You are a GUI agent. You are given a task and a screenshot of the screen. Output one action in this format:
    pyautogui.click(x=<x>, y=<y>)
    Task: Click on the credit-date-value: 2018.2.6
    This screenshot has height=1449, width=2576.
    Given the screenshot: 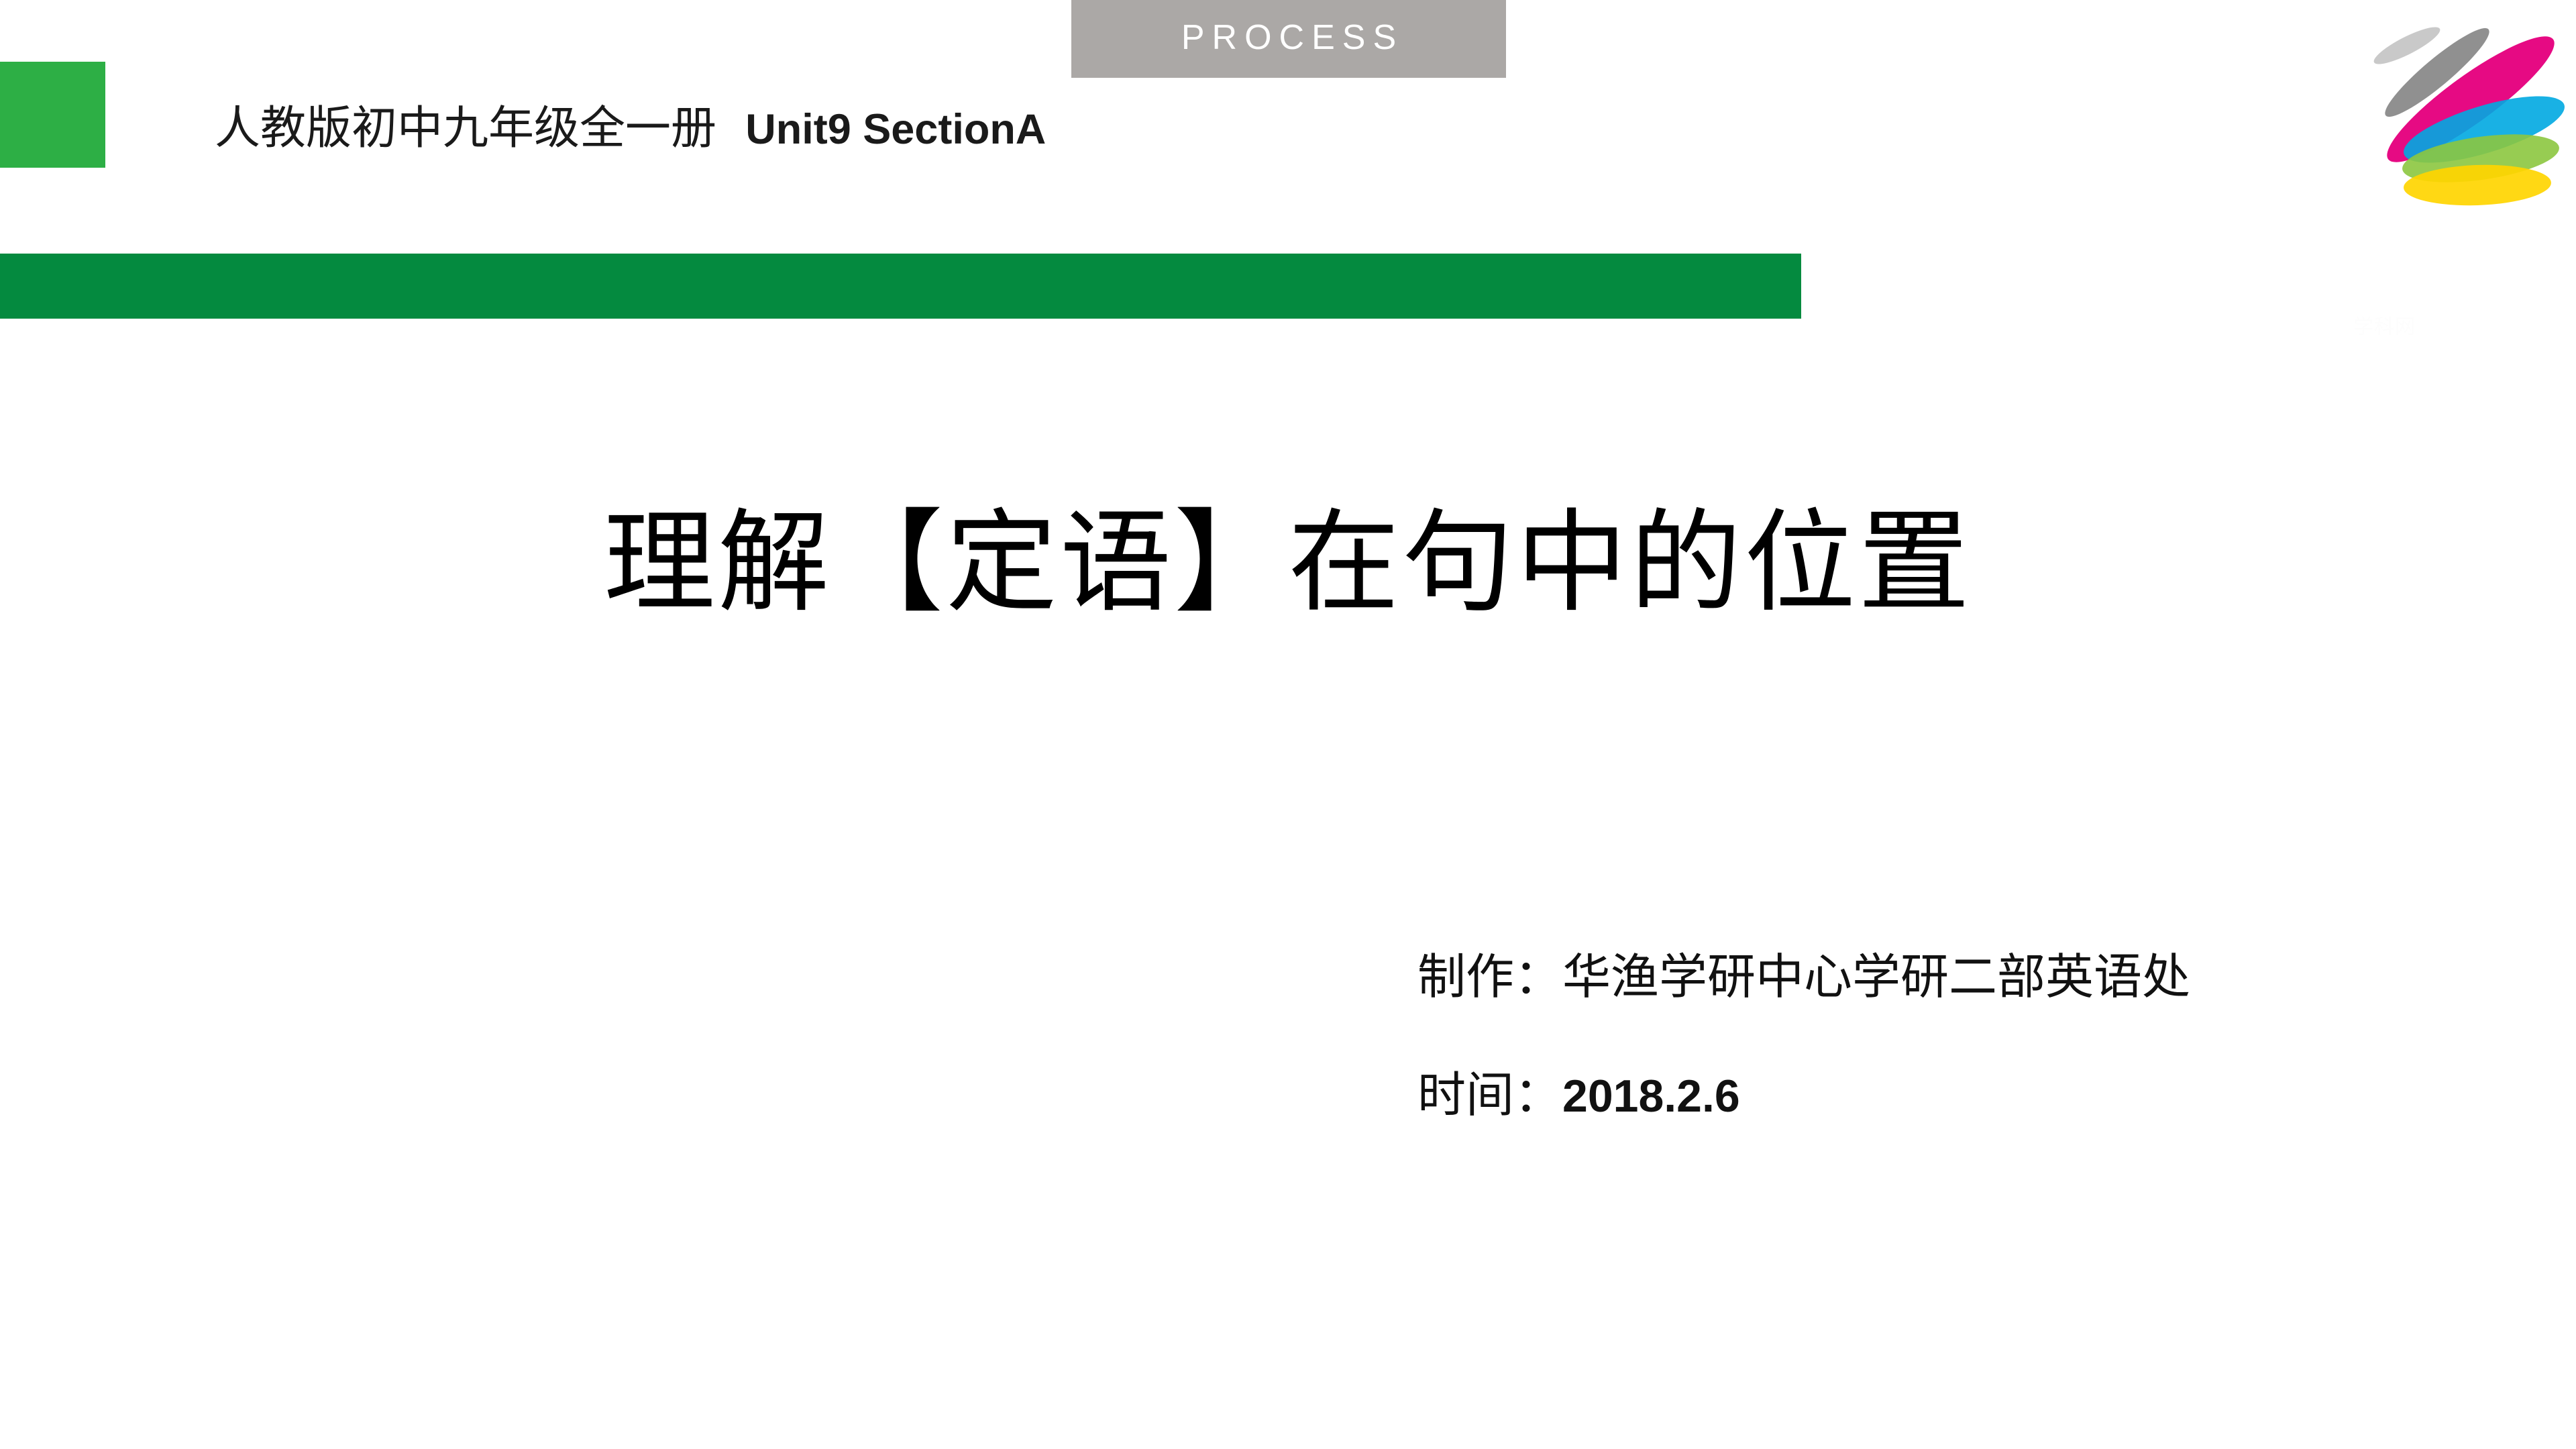 What is the action you would take?
    pyautogui.click(x=1651, y=1096)
    